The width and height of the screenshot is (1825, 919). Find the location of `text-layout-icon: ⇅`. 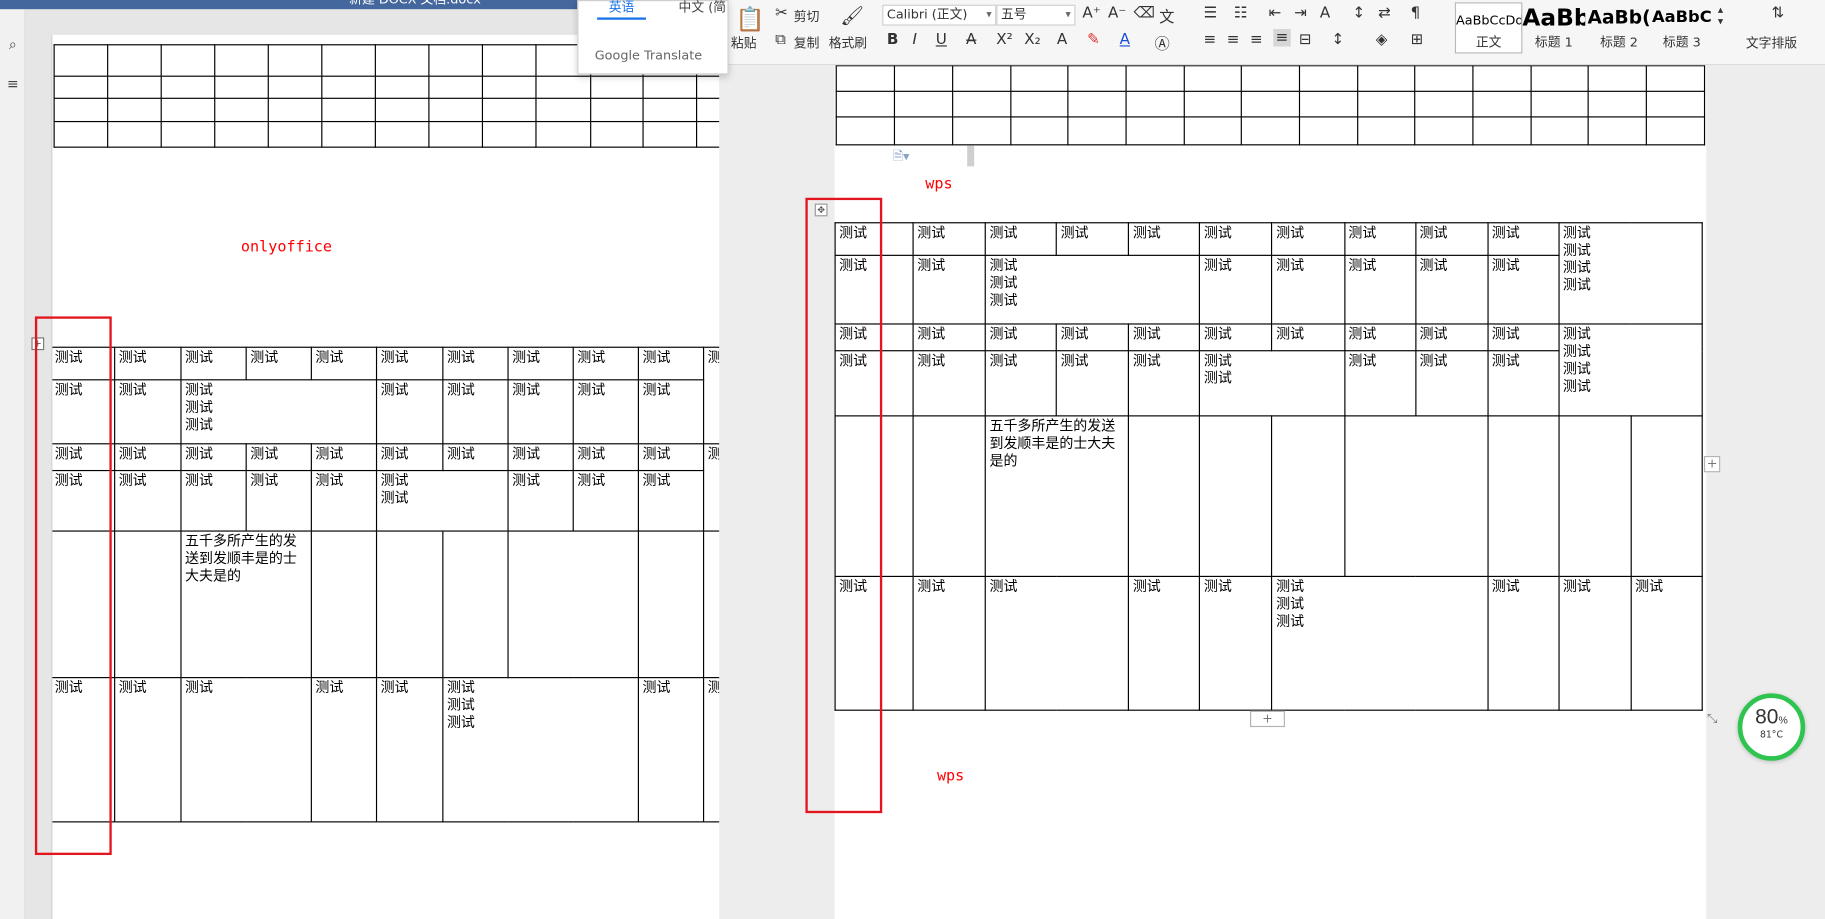

text-layout-icon: ⇅ is located at coordinates (1777, 13).